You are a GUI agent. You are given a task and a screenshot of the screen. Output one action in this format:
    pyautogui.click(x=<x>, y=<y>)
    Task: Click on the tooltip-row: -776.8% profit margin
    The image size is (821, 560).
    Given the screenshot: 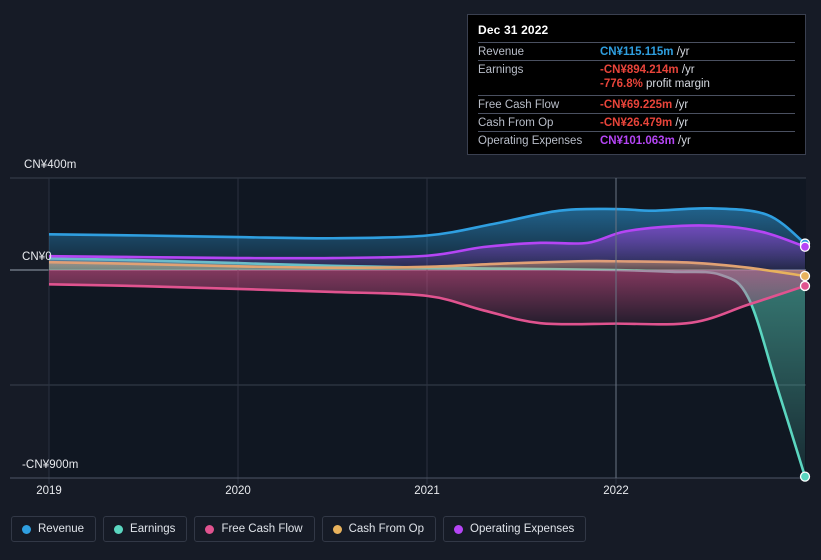 What is the action you would take?
    pyautogui.click(x=636, y=86)
    